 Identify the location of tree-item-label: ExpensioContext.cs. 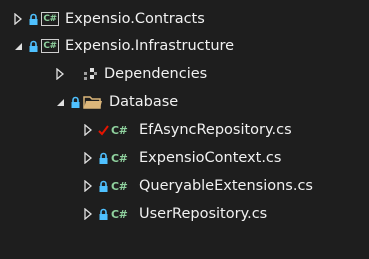
(210, 158).